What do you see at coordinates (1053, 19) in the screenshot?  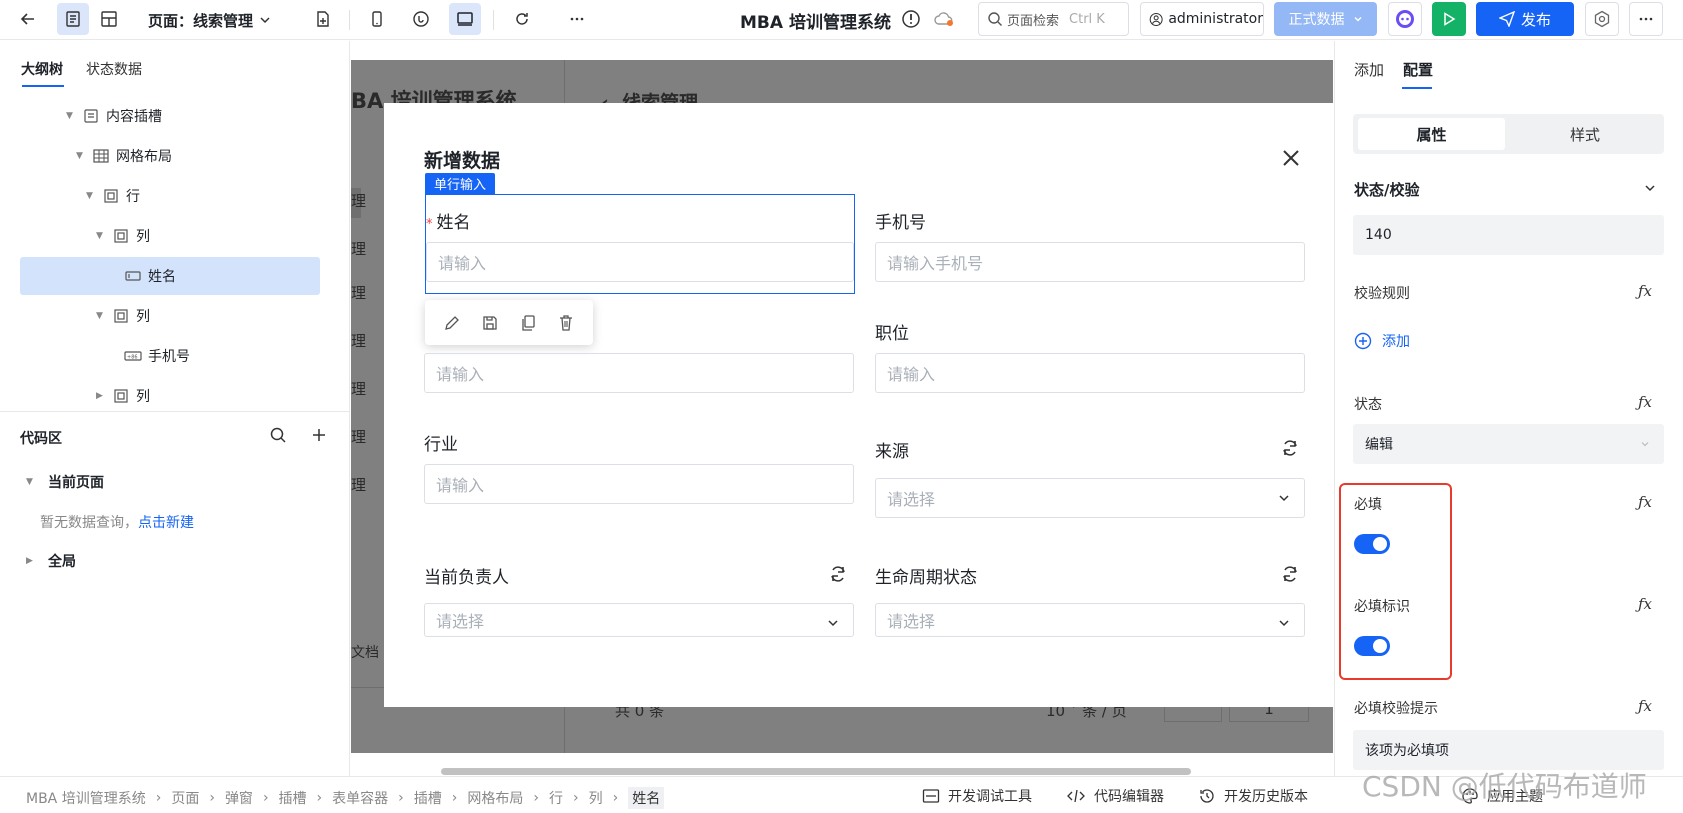 I see `page-search-input: 页面检索 Ctrl K` at bounding box center [1053, 19].